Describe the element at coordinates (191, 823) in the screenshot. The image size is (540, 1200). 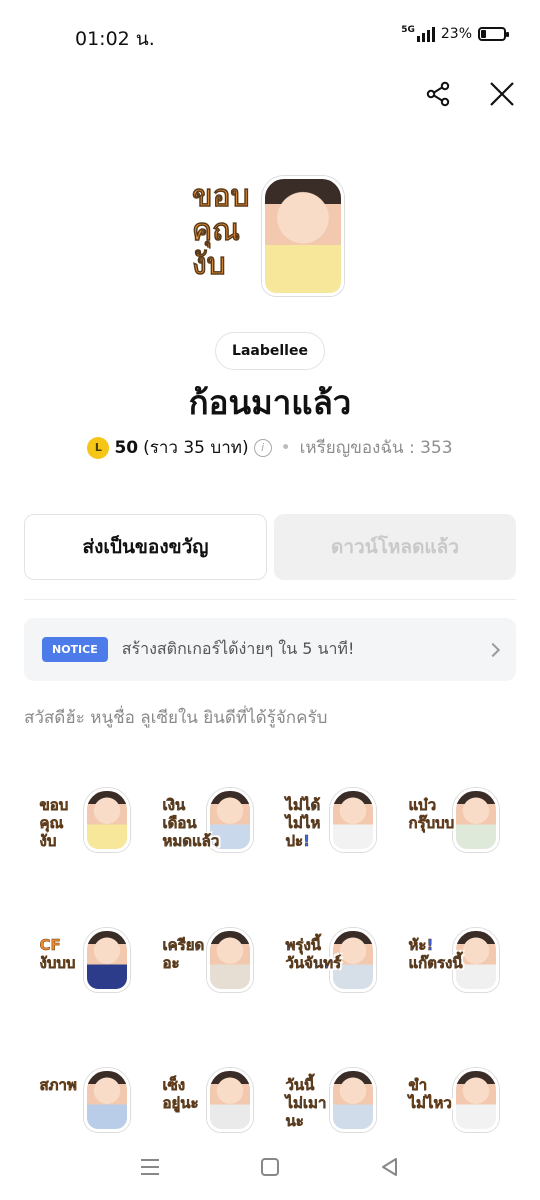
I see `sticker-caption: เงิน เดือน หมดแล้ว` at that location.